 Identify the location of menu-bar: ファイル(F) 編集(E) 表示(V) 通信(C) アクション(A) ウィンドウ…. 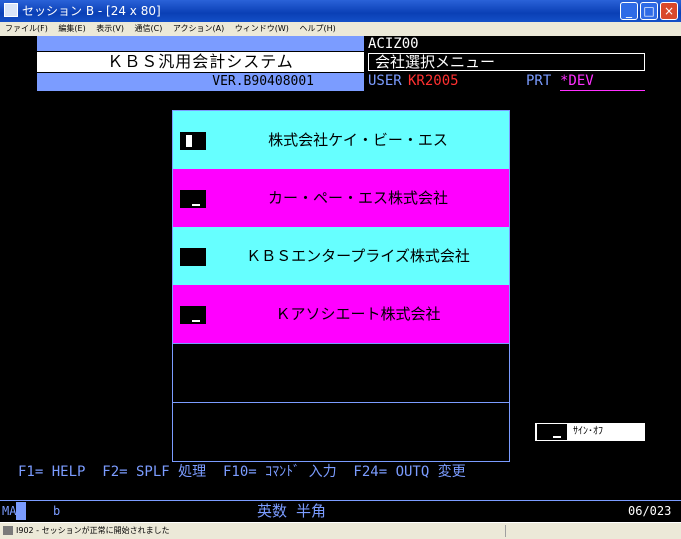
(340, 29).